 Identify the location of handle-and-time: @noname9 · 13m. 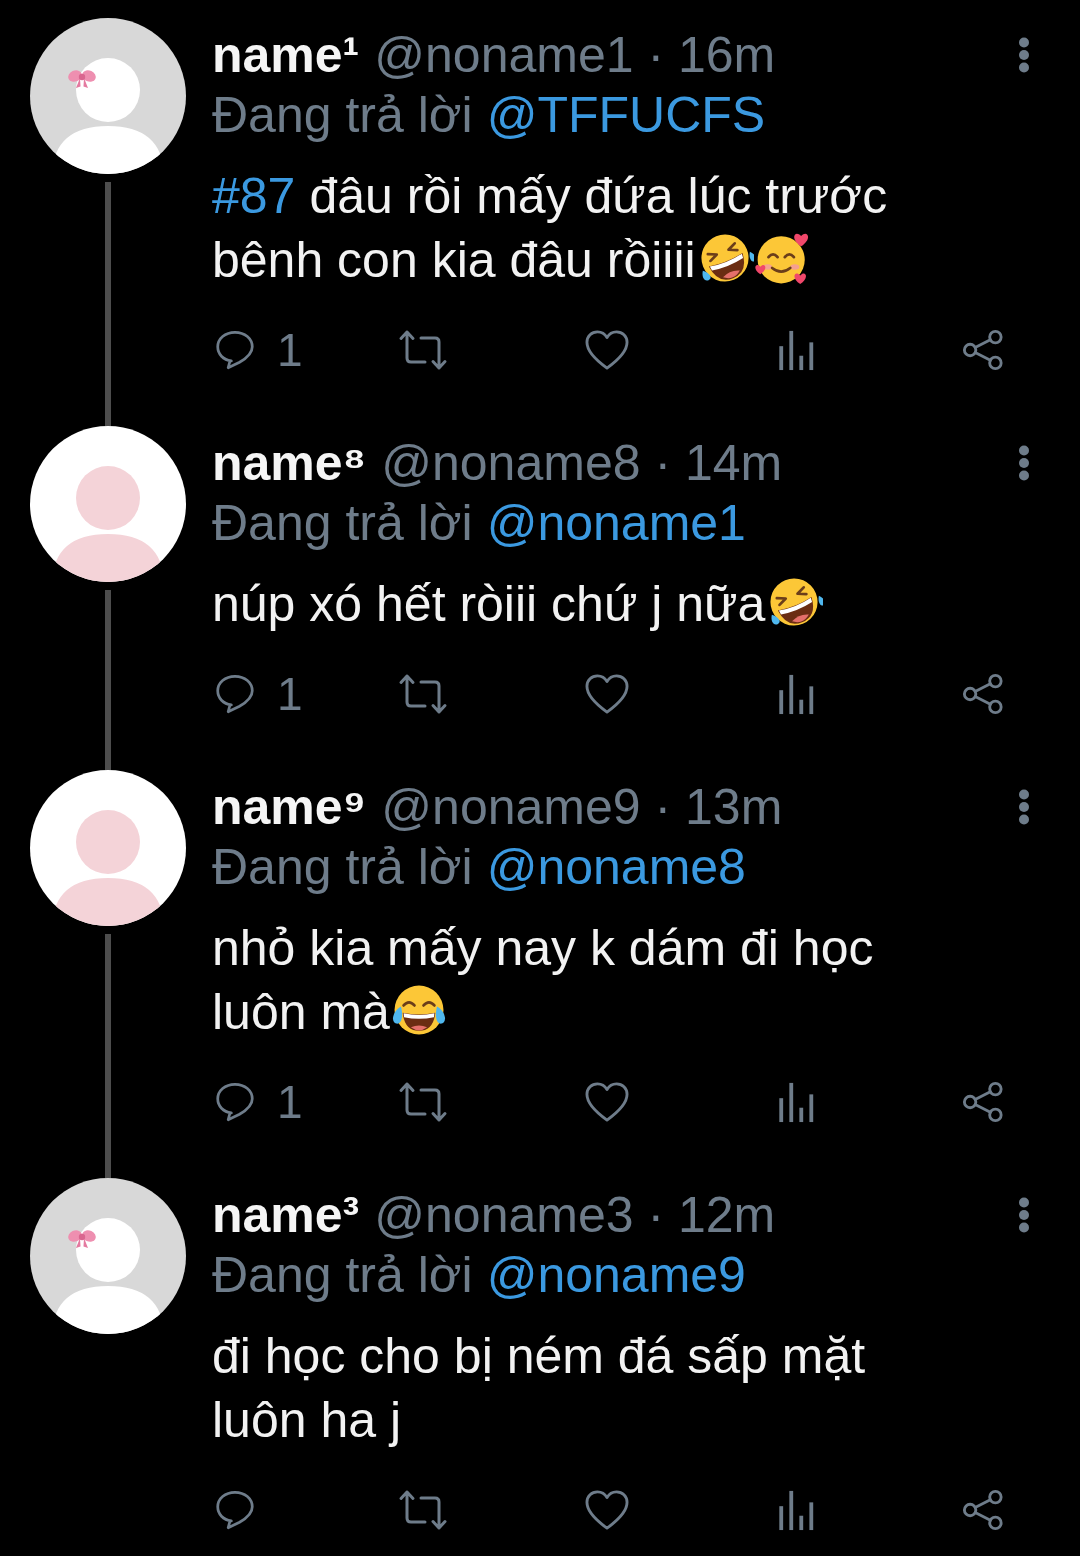
(582, 807).